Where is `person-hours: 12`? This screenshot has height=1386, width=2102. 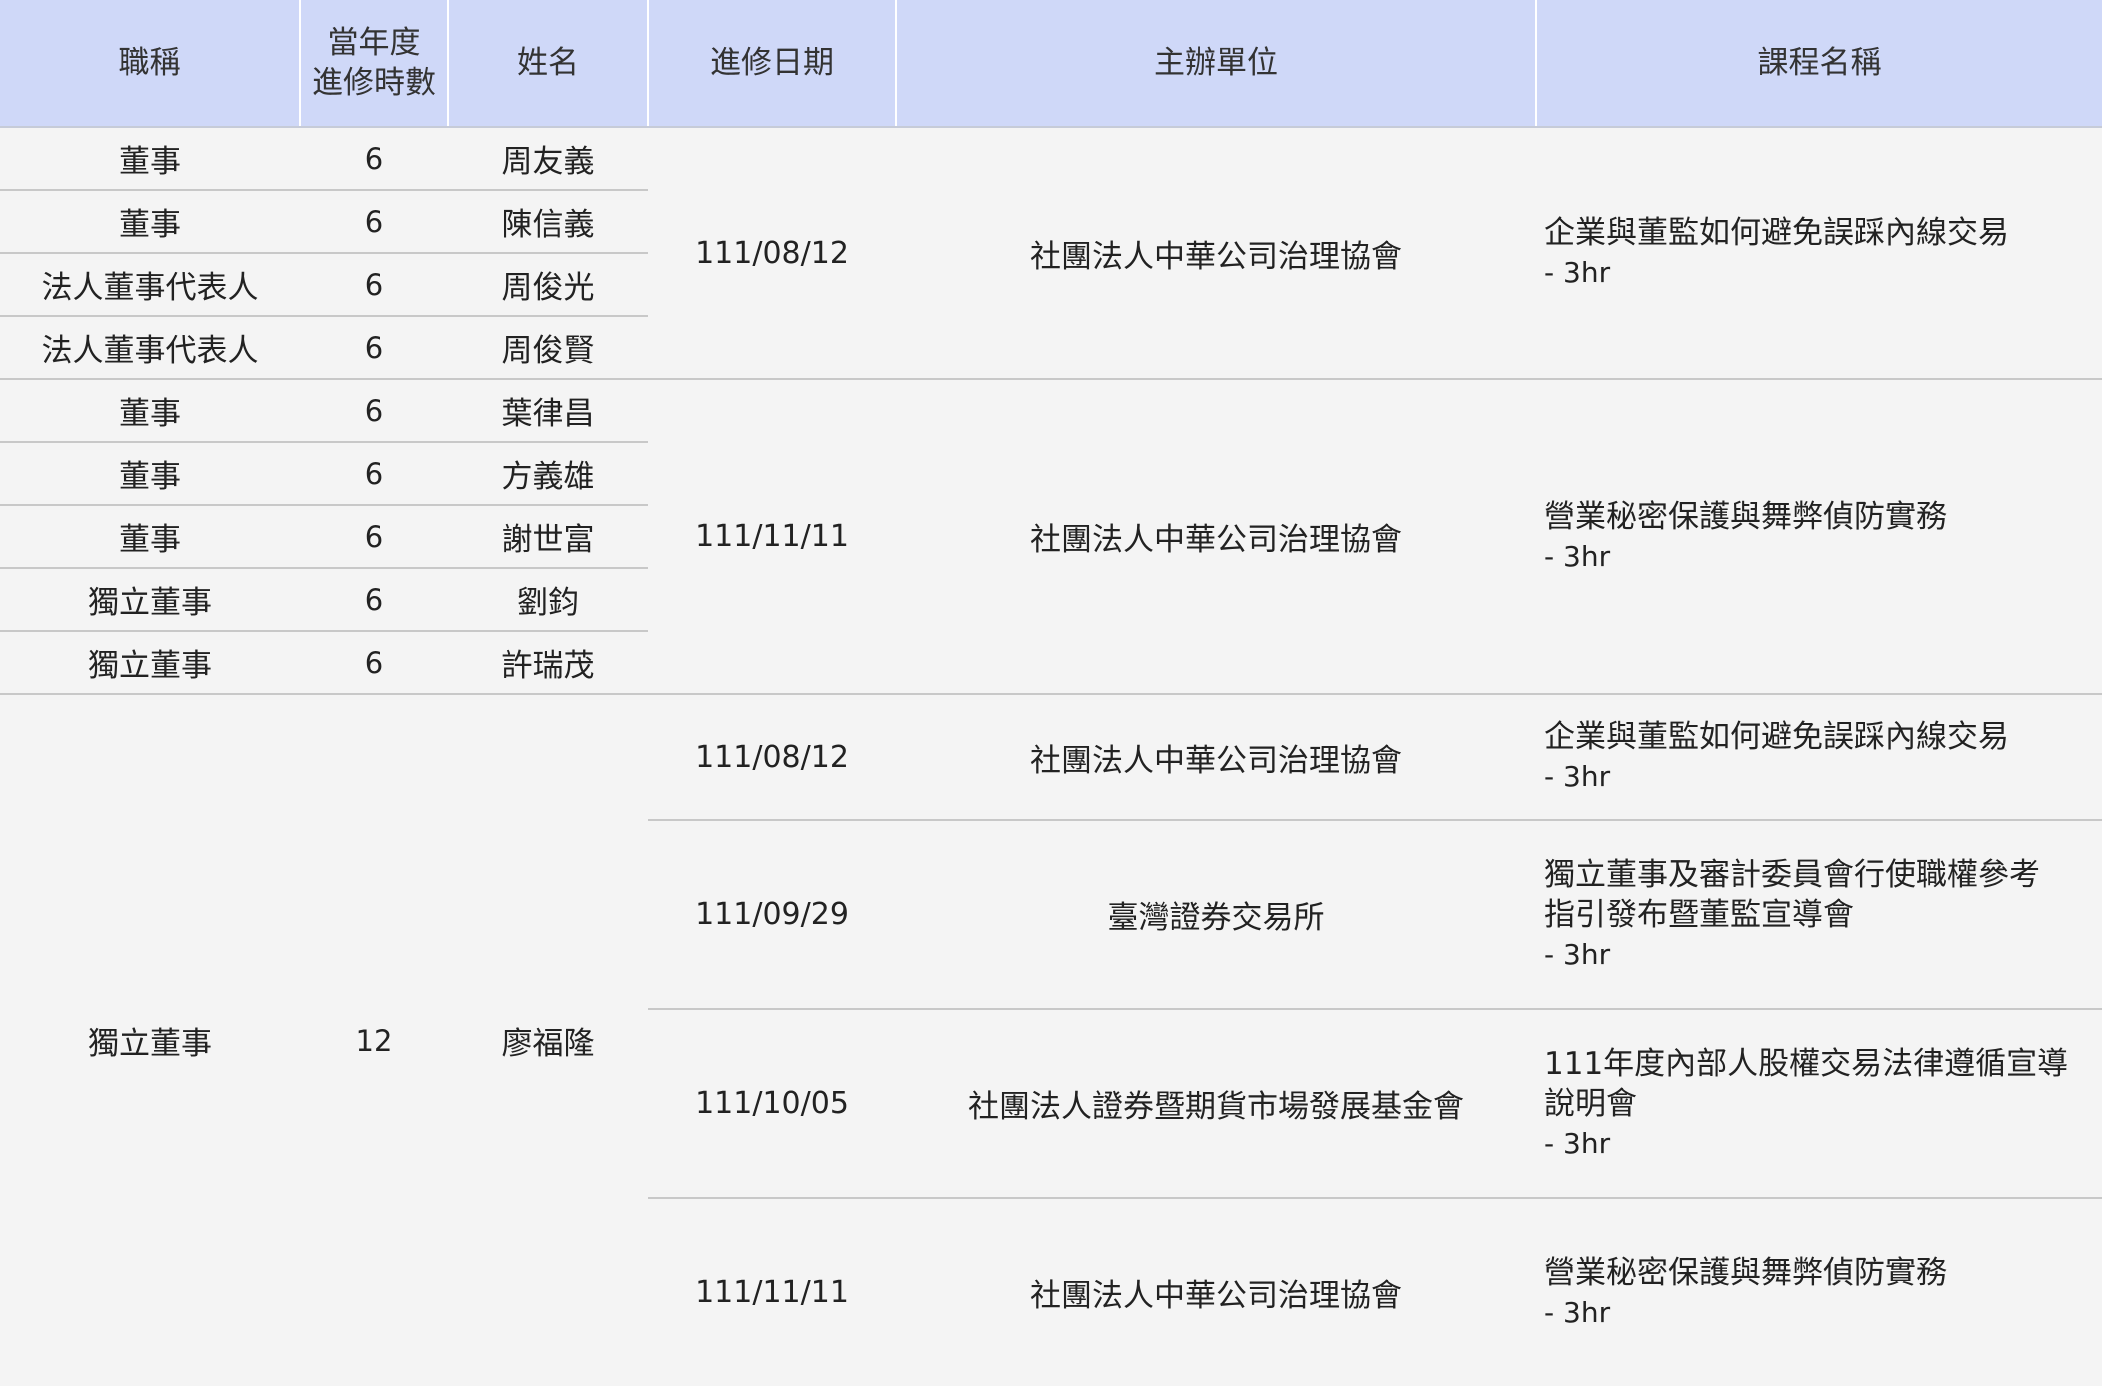 person-hours: 12 is located at coordinates (374, 1039).